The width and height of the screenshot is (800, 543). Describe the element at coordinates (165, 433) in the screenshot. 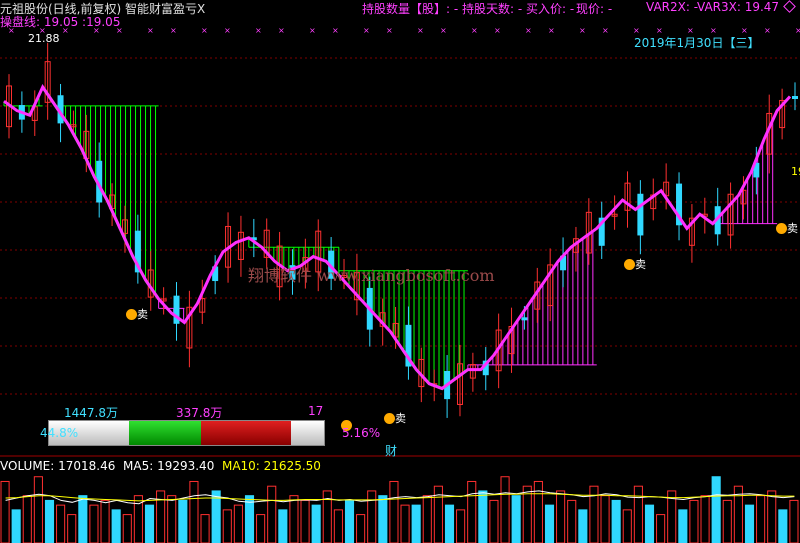

I see `bar-segment-green` at that location.